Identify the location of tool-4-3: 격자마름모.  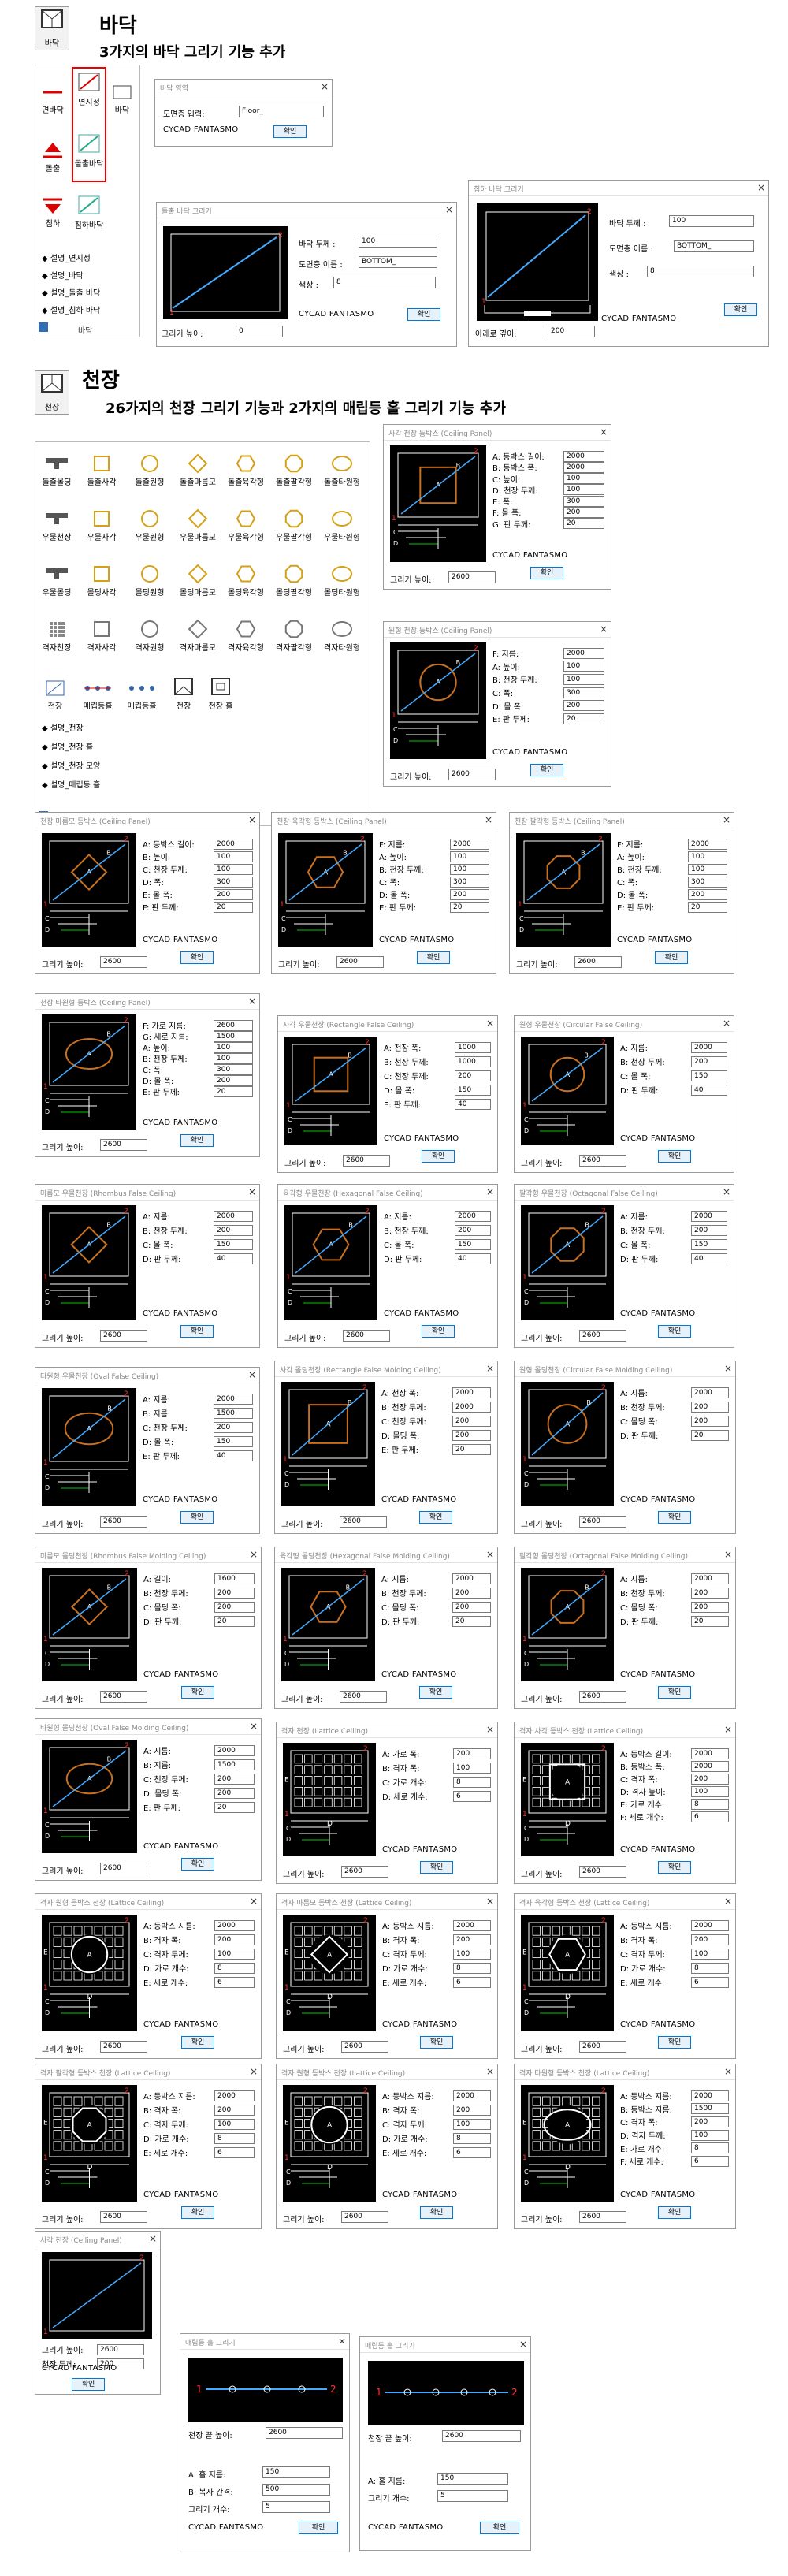
(198, 636).